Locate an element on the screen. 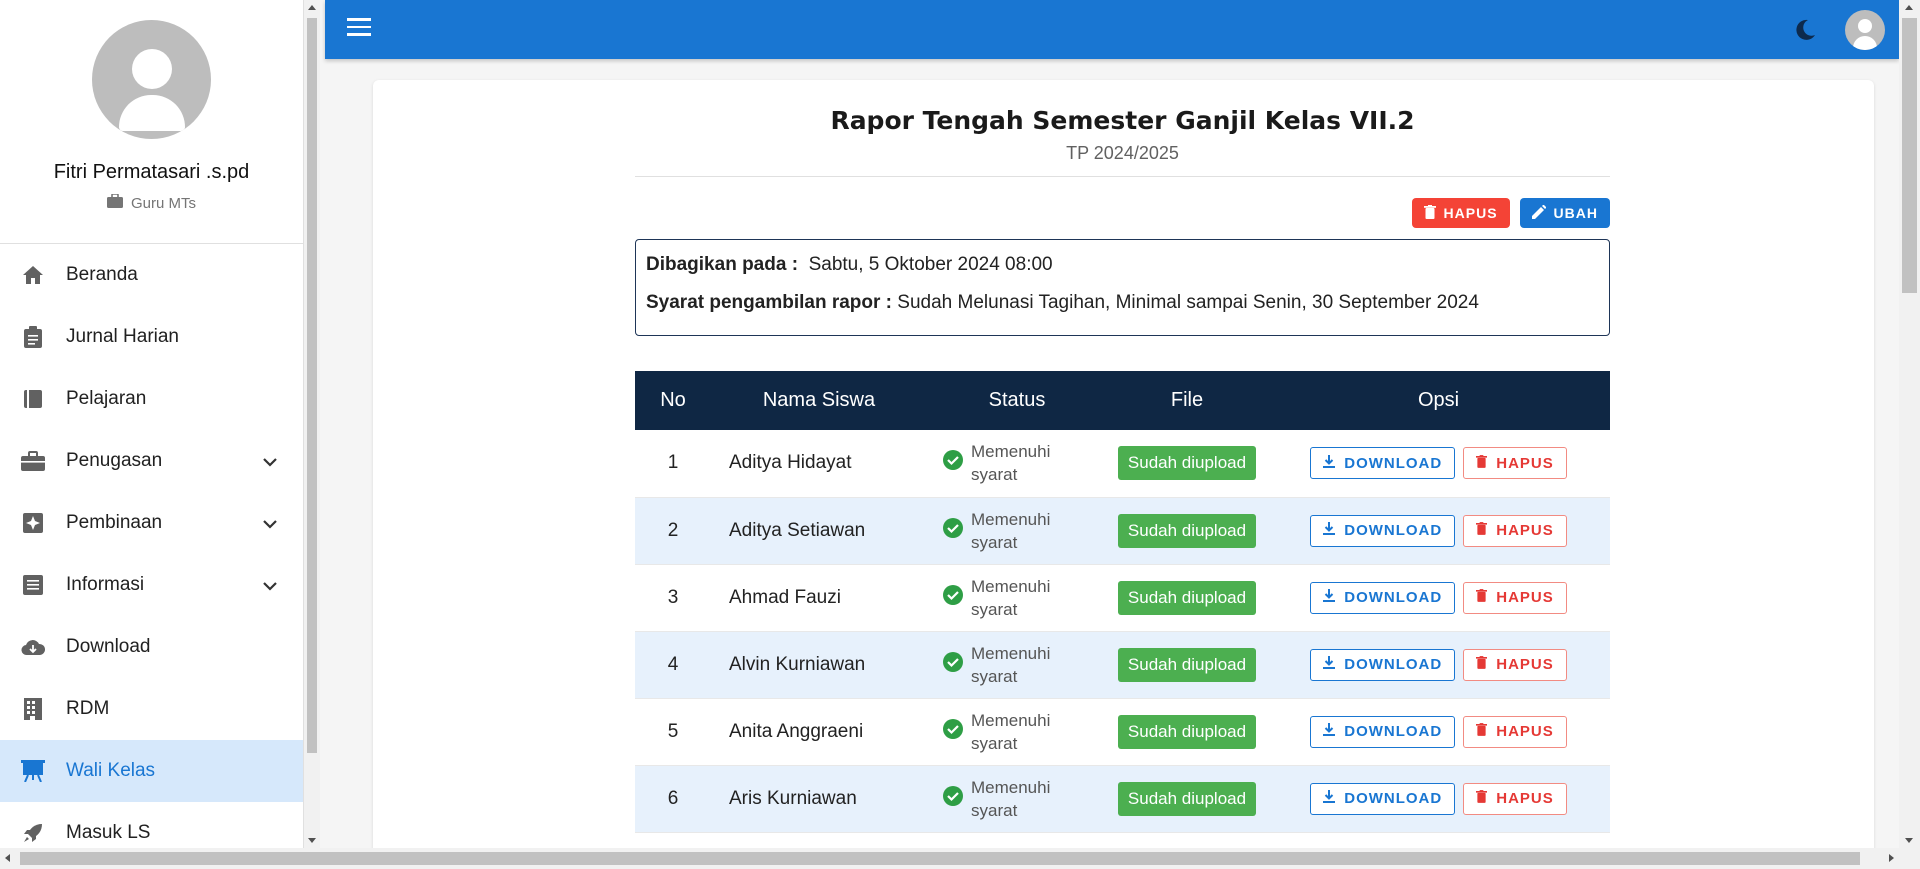  edit-report-button: UBAH is located at coordinates (1564, 213).